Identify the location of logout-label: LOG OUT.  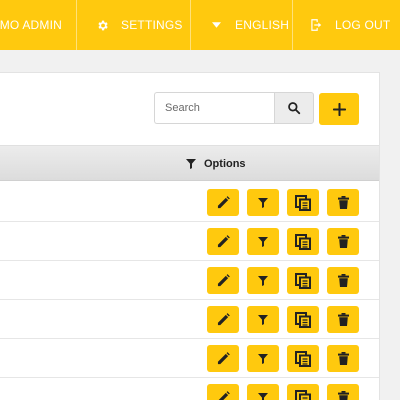
(363, 25).